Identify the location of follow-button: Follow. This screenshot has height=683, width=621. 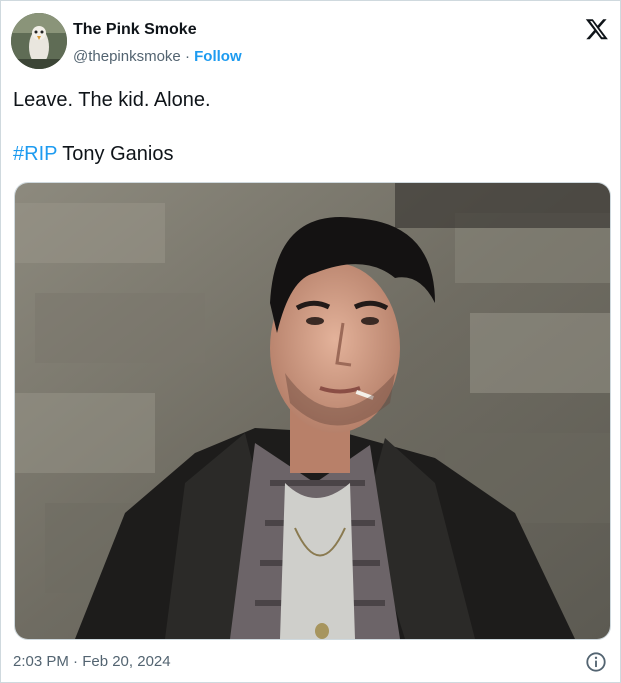
(218, 56).